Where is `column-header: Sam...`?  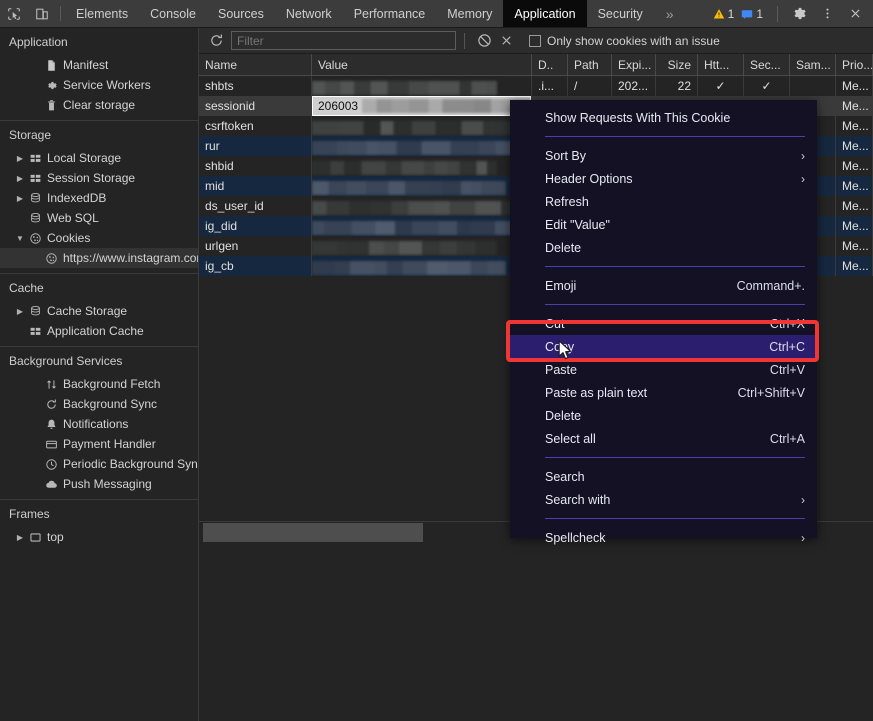 column-header: Sam... is located at coordinates (813, 64).